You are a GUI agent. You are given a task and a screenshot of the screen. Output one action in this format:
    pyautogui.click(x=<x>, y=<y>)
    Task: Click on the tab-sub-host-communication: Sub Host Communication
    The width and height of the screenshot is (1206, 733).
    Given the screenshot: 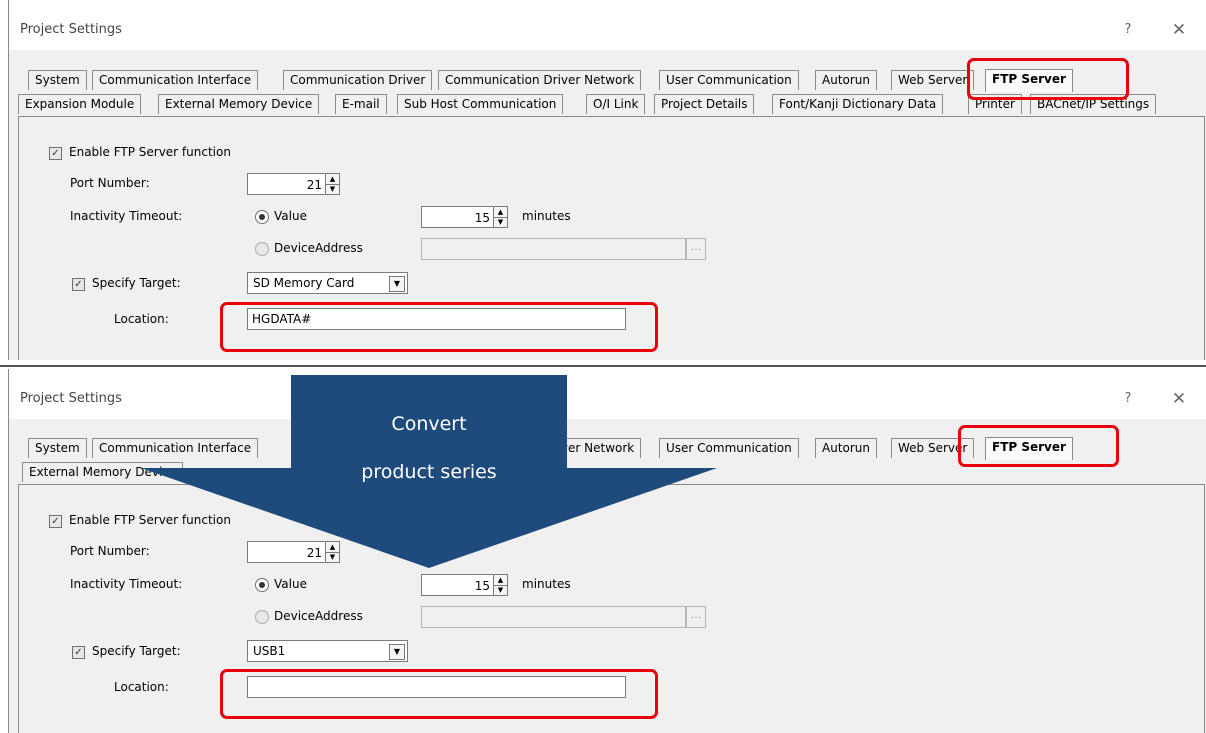 What is the action you would take?
    pyautogui.click(x=480, y=104)
    